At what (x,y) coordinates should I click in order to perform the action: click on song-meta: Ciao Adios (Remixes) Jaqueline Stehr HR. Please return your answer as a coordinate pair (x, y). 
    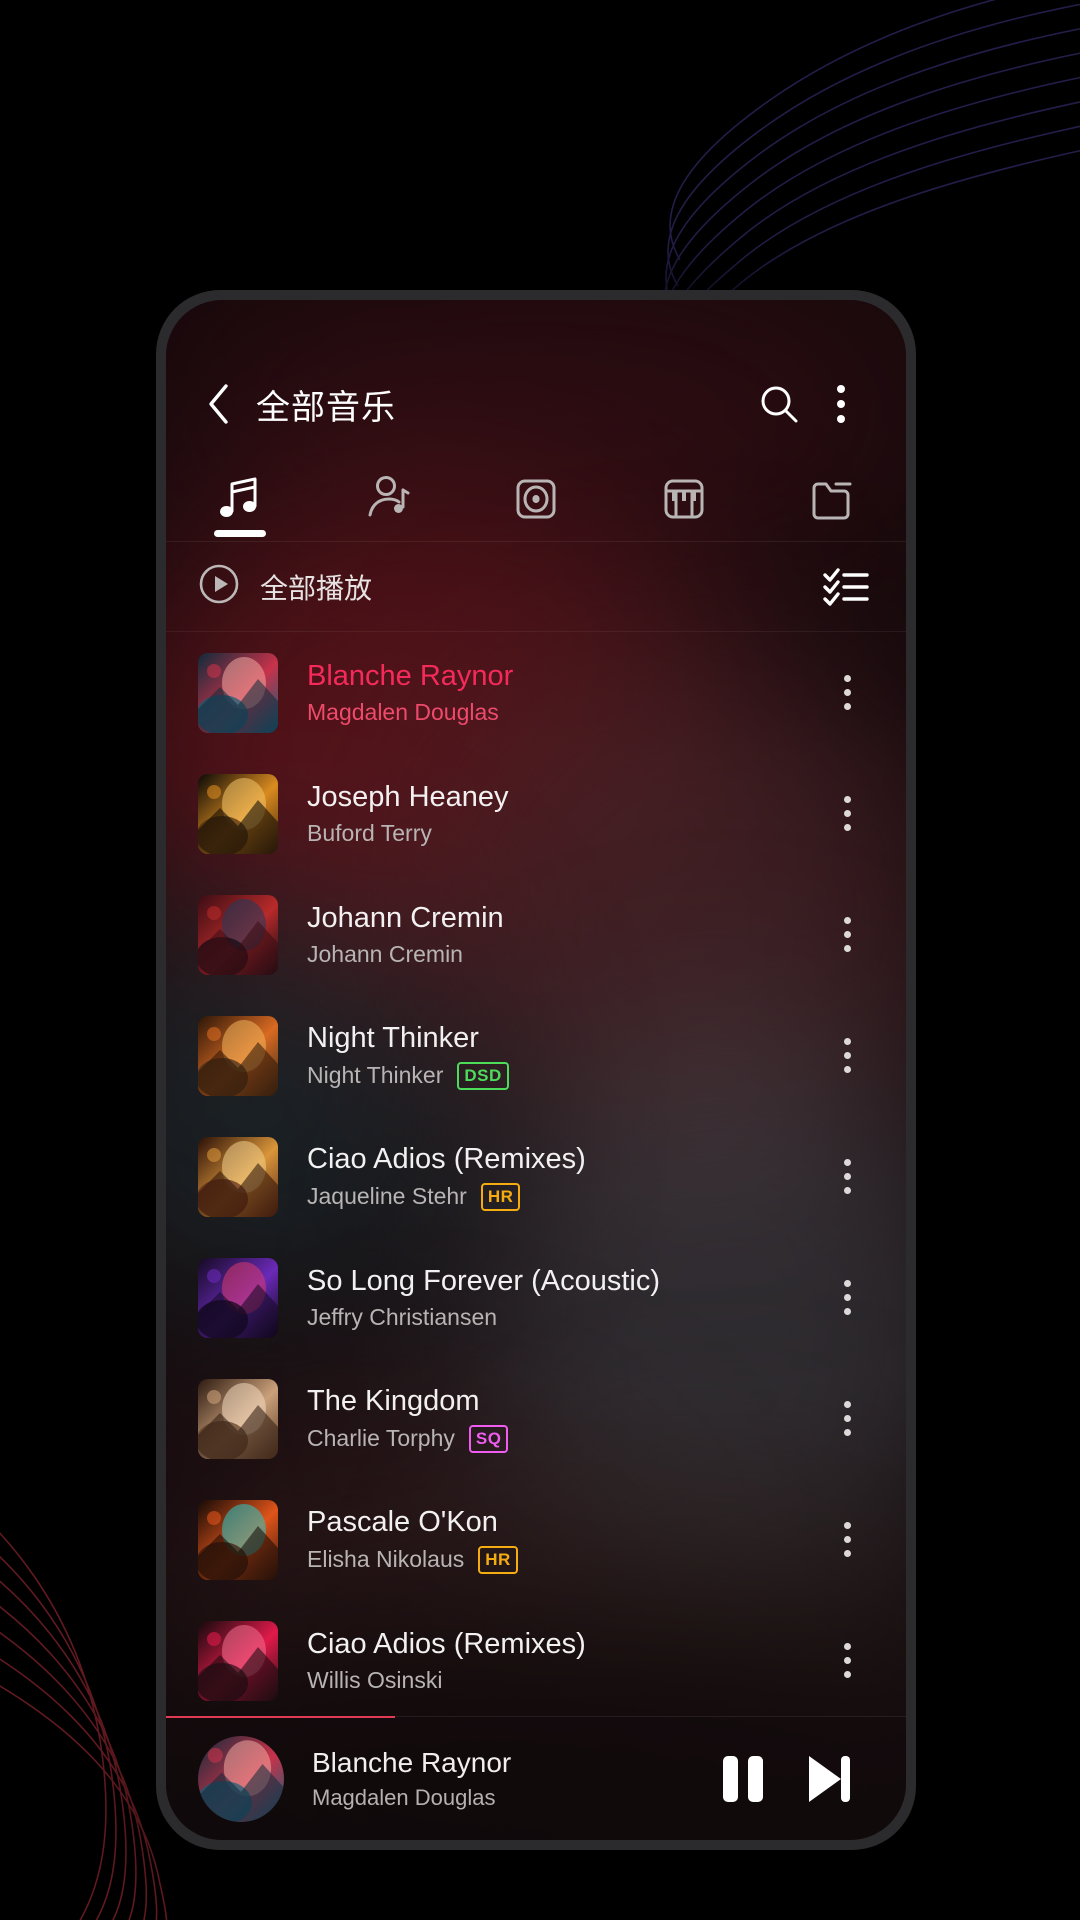
    Looking at the image, I should click on (562, 1176).